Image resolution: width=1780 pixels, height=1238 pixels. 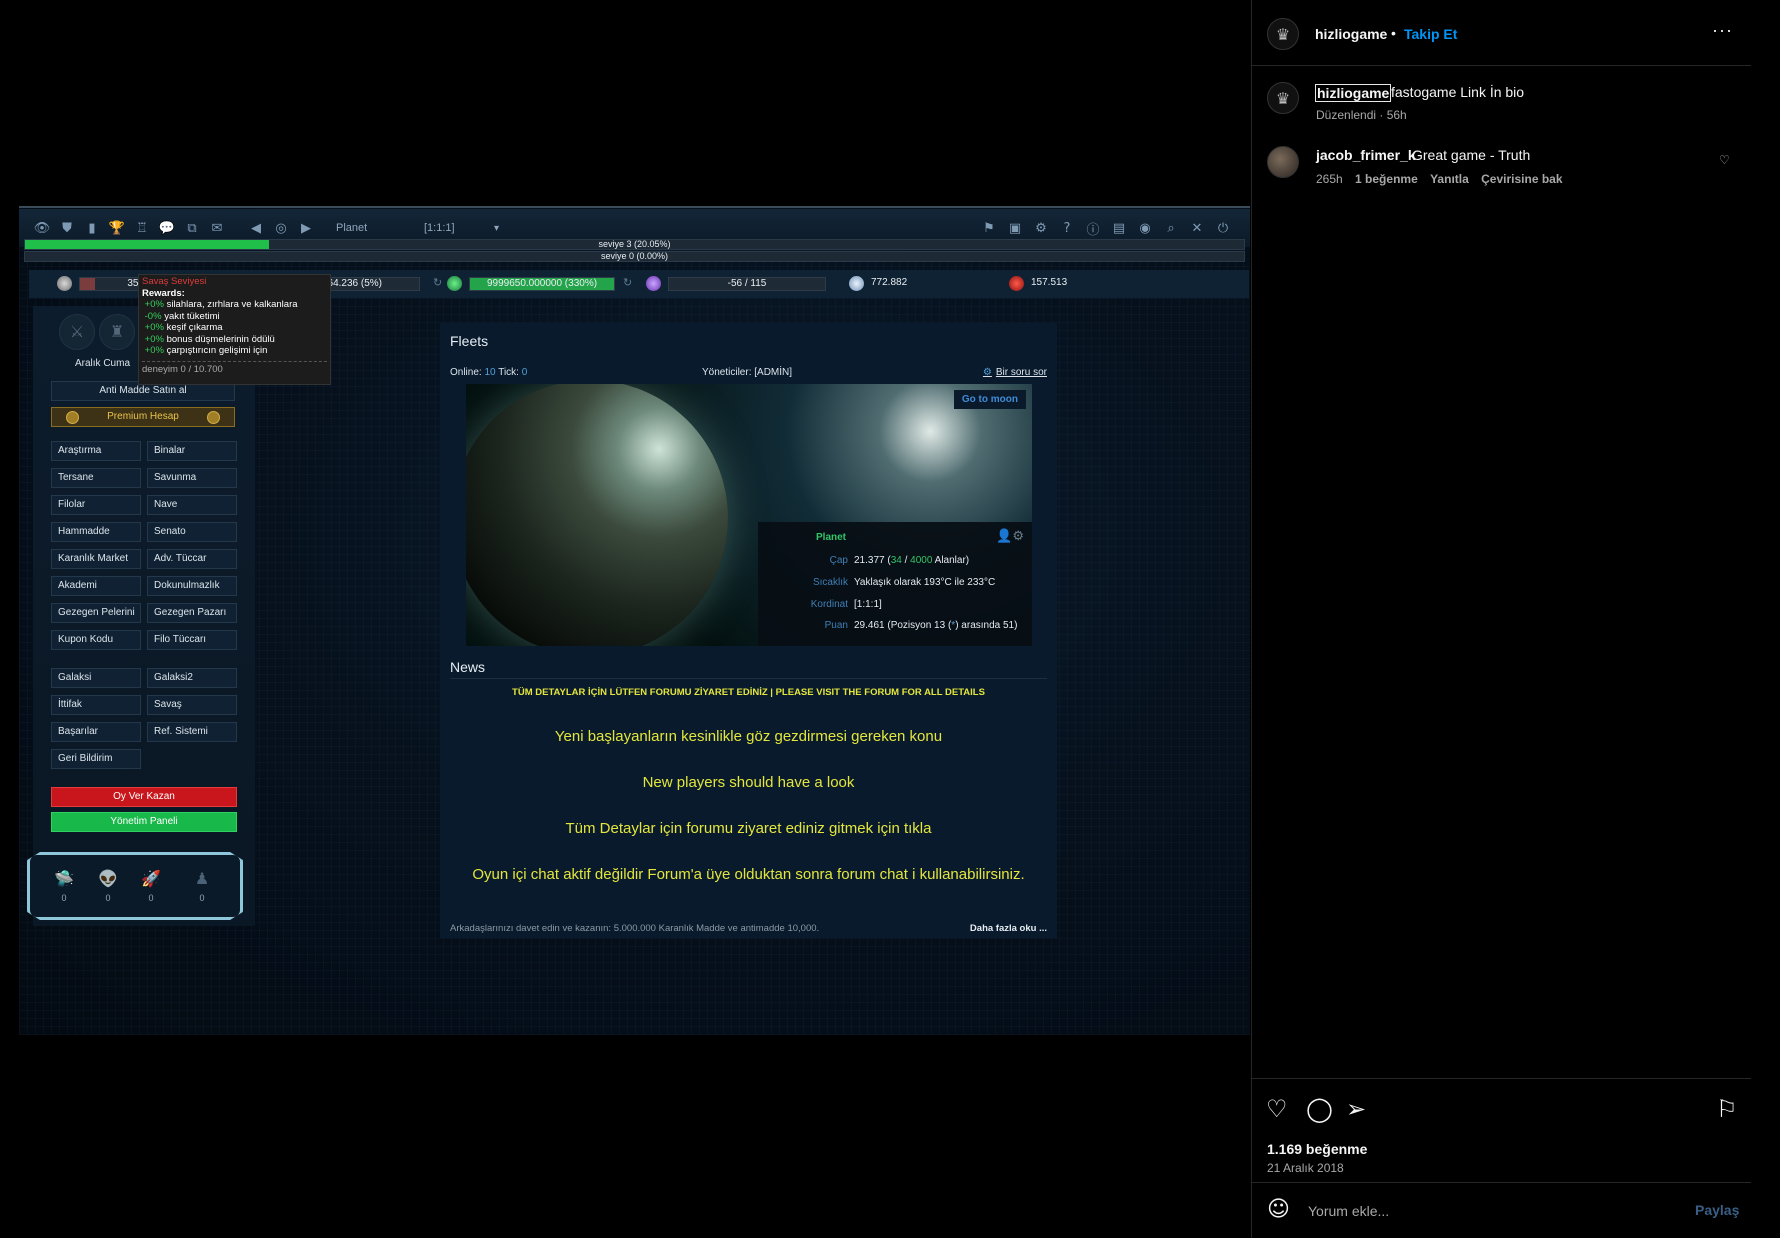 I want to click on menu-planet-market: Gezegen Pazarı, so click(x=192, y=613).